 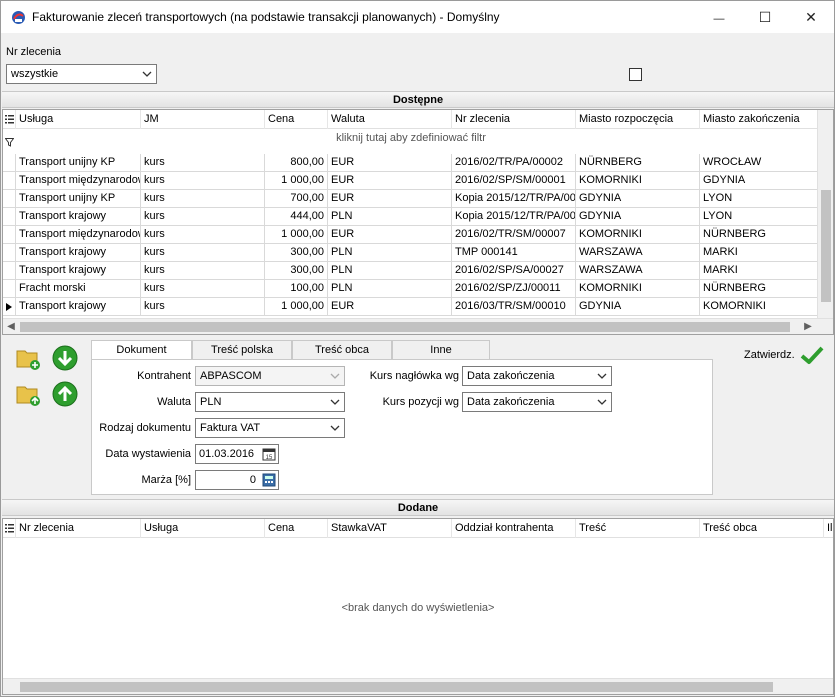 What do you see at coordinates (808, 326) in the screenshot?
I see `scroll-right-icon: ▶` at bounding box center [808, 326].